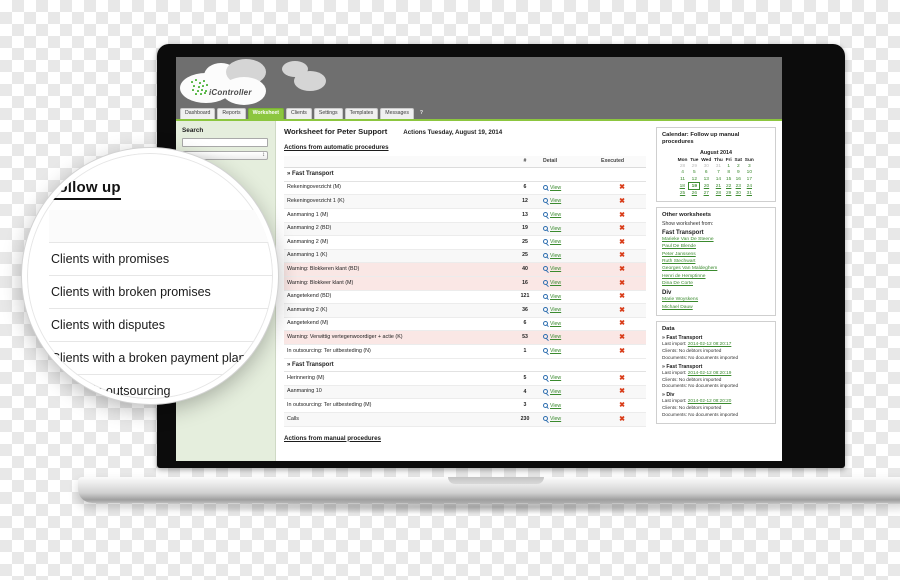 The image size is (900, 580). I want to click on calendar-day: 27, so click(706, 193).